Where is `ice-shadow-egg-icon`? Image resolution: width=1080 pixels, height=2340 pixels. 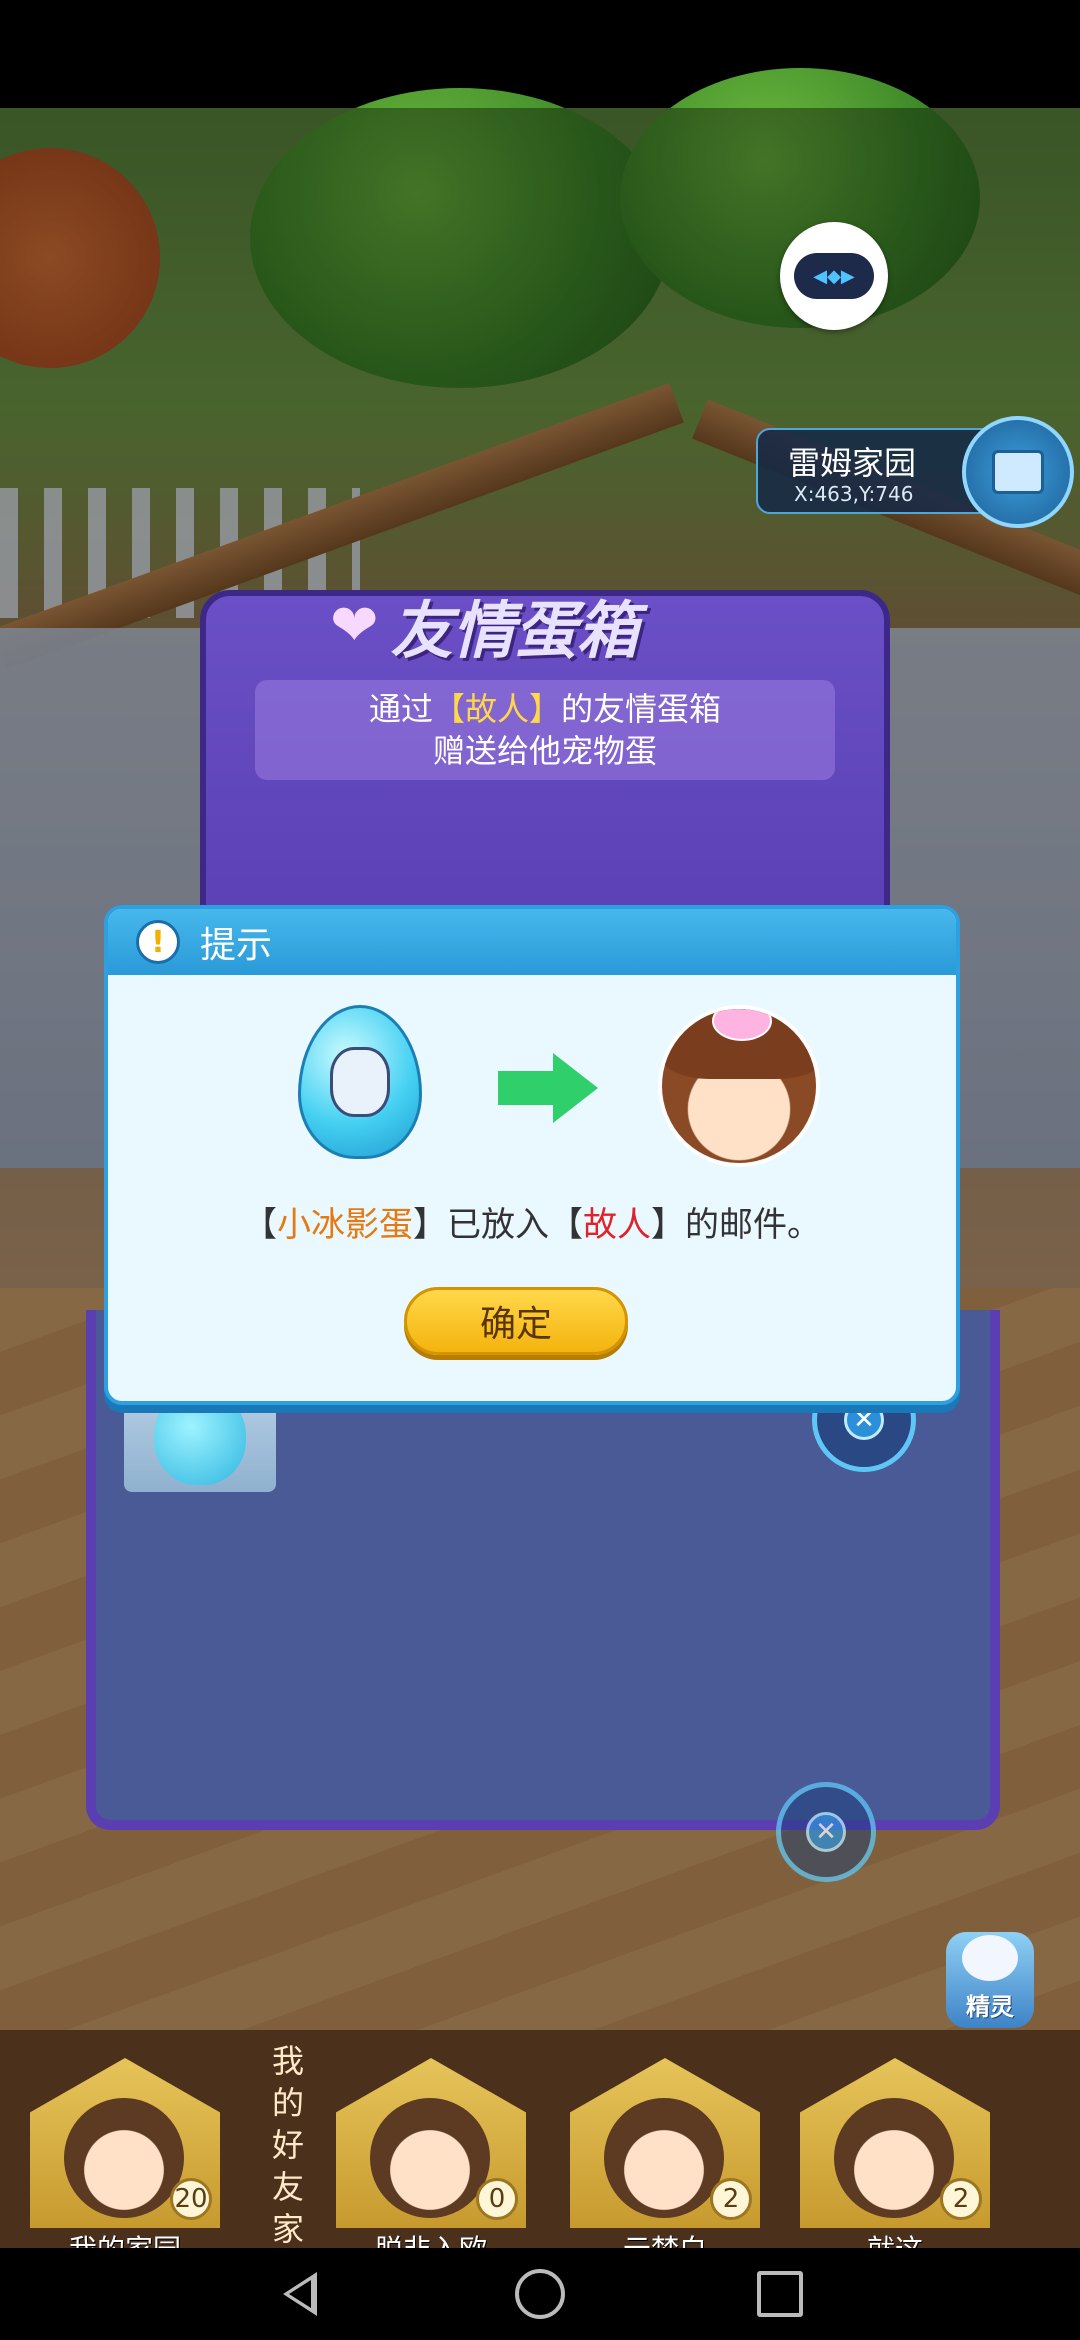
ice-shadow-egg-icon is located at coordinates (360, 1082).